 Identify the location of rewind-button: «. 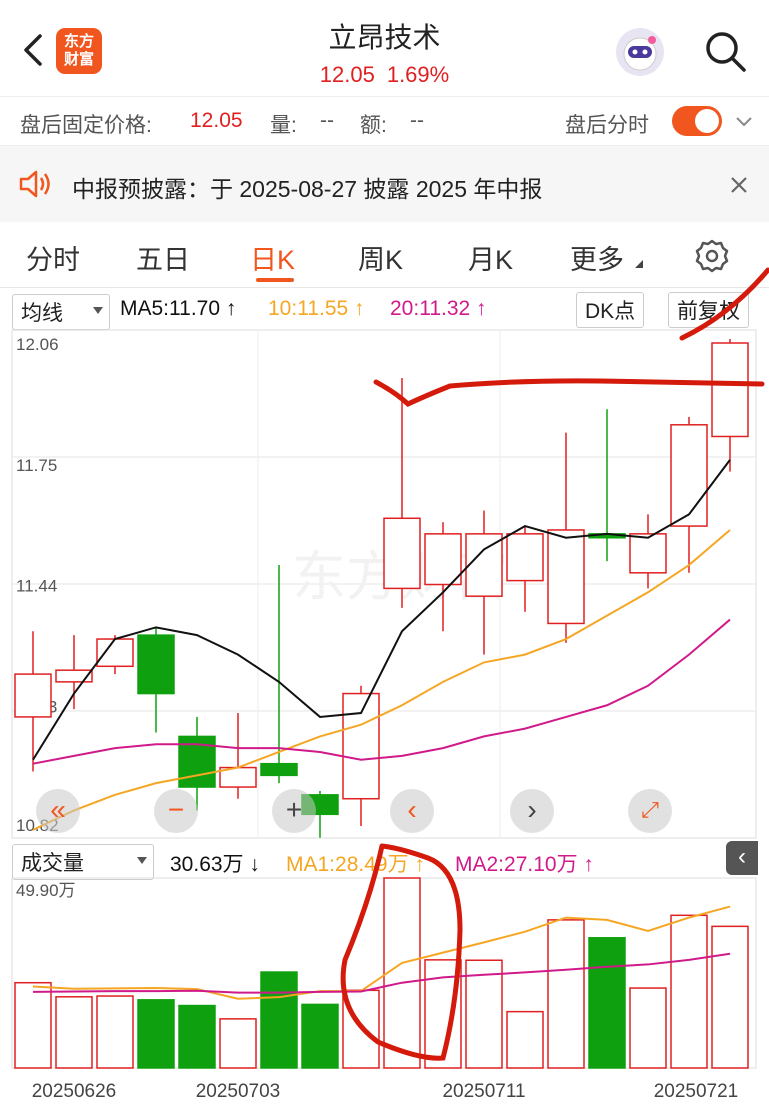
(58, 811).